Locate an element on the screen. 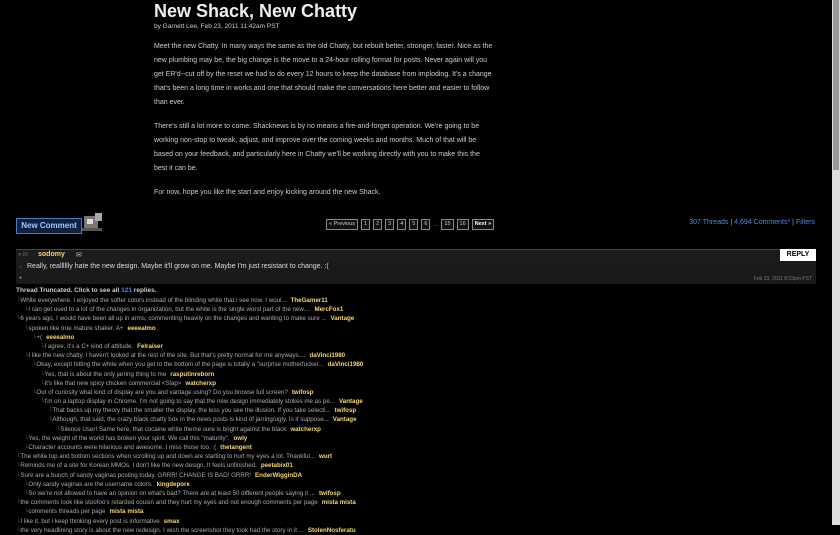  reply-row: └+(eeeealmo is located at coordinates (416, 337).